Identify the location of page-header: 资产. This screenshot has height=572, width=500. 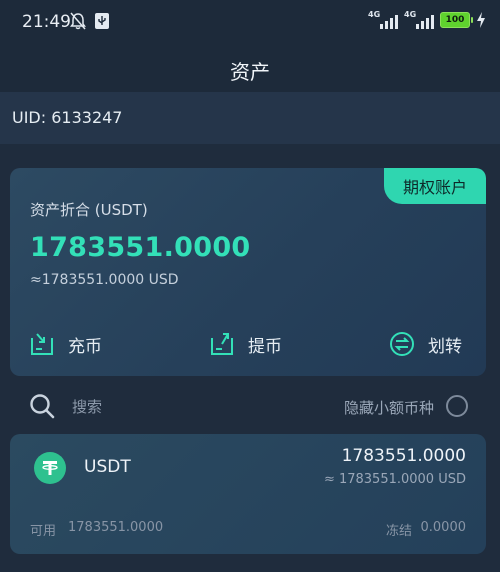
(250, 68).